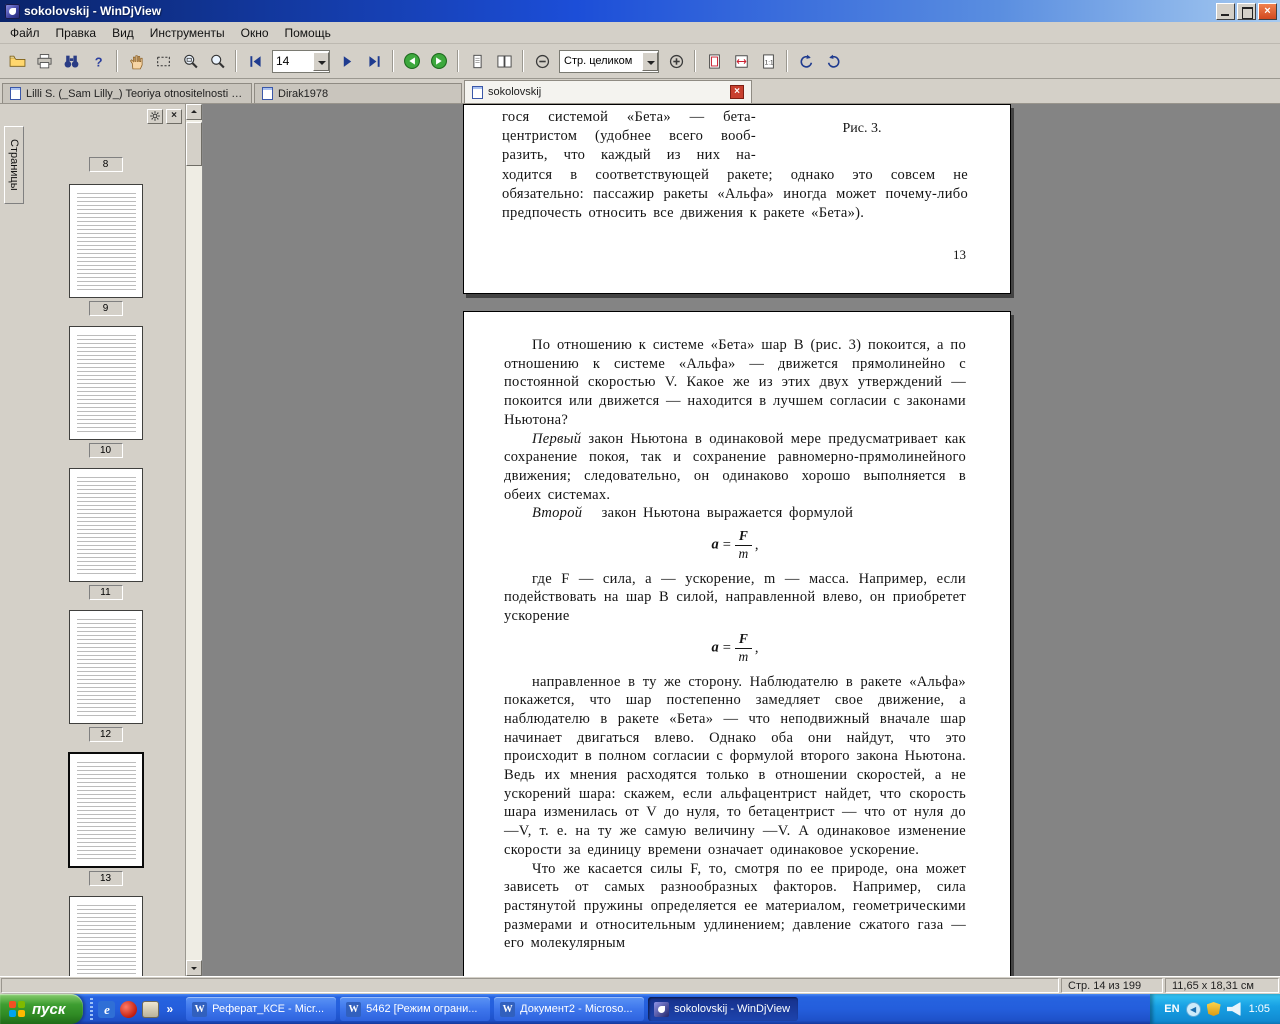  I want to click on volume-icon, so click(1233, 1009).